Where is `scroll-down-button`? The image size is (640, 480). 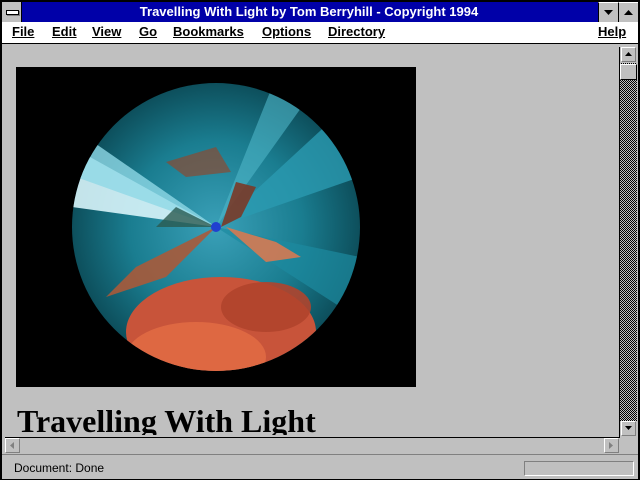 scroll-down-button is located at coordinates (628, 428).